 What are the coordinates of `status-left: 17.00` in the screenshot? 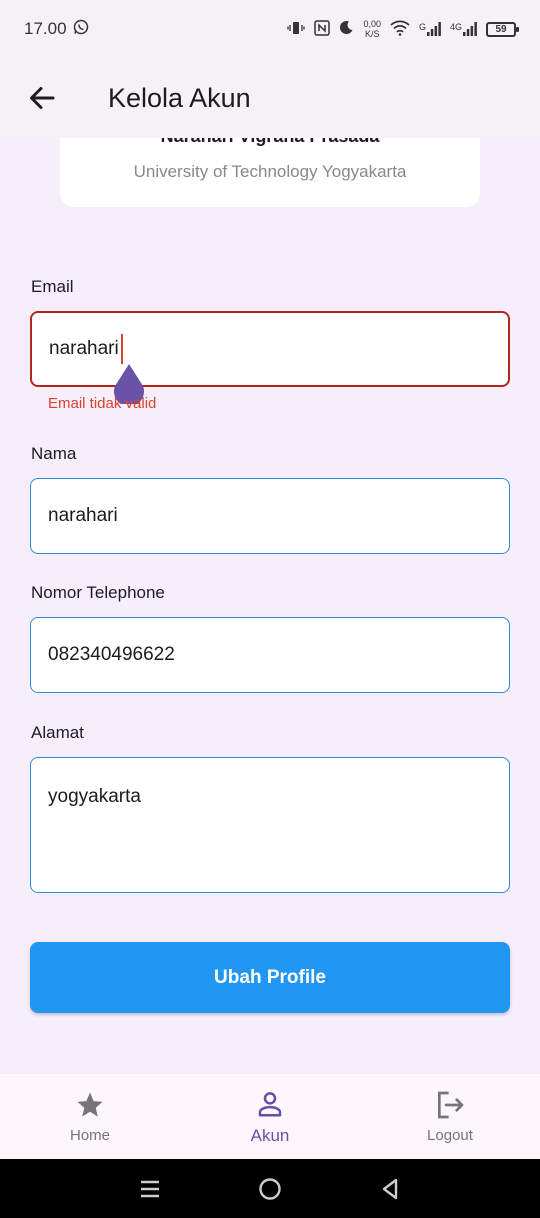 It's located at (56, 29).